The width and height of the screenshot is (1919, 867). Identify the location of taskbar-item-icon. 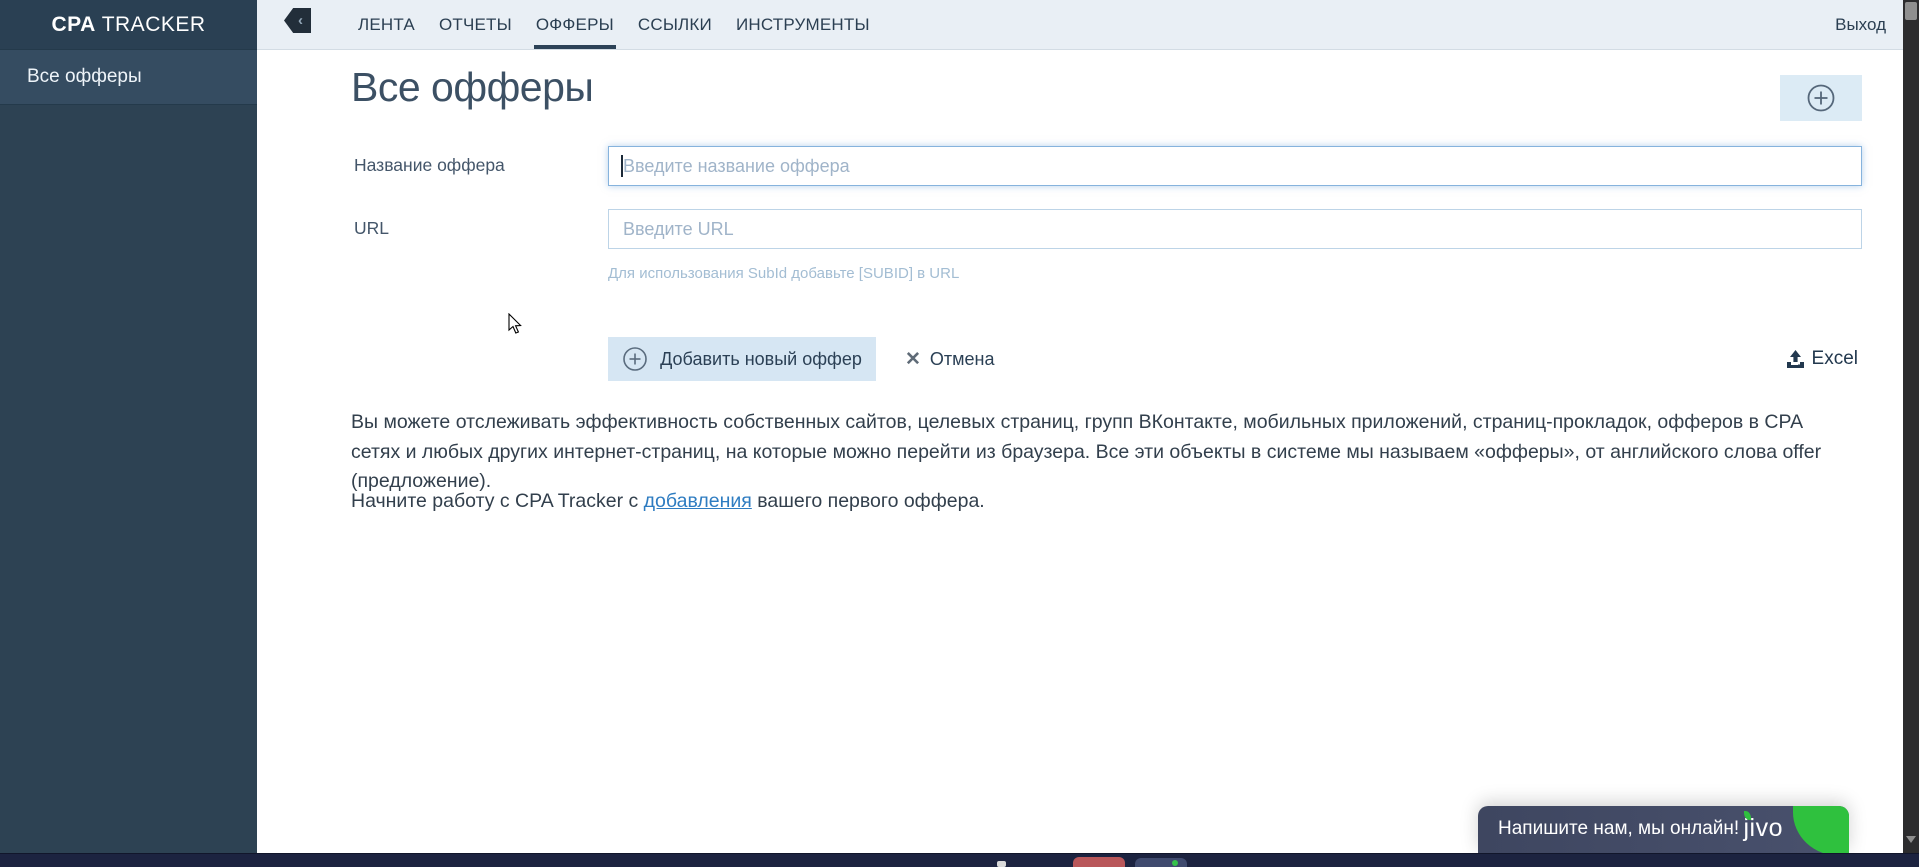
(1001, 864).